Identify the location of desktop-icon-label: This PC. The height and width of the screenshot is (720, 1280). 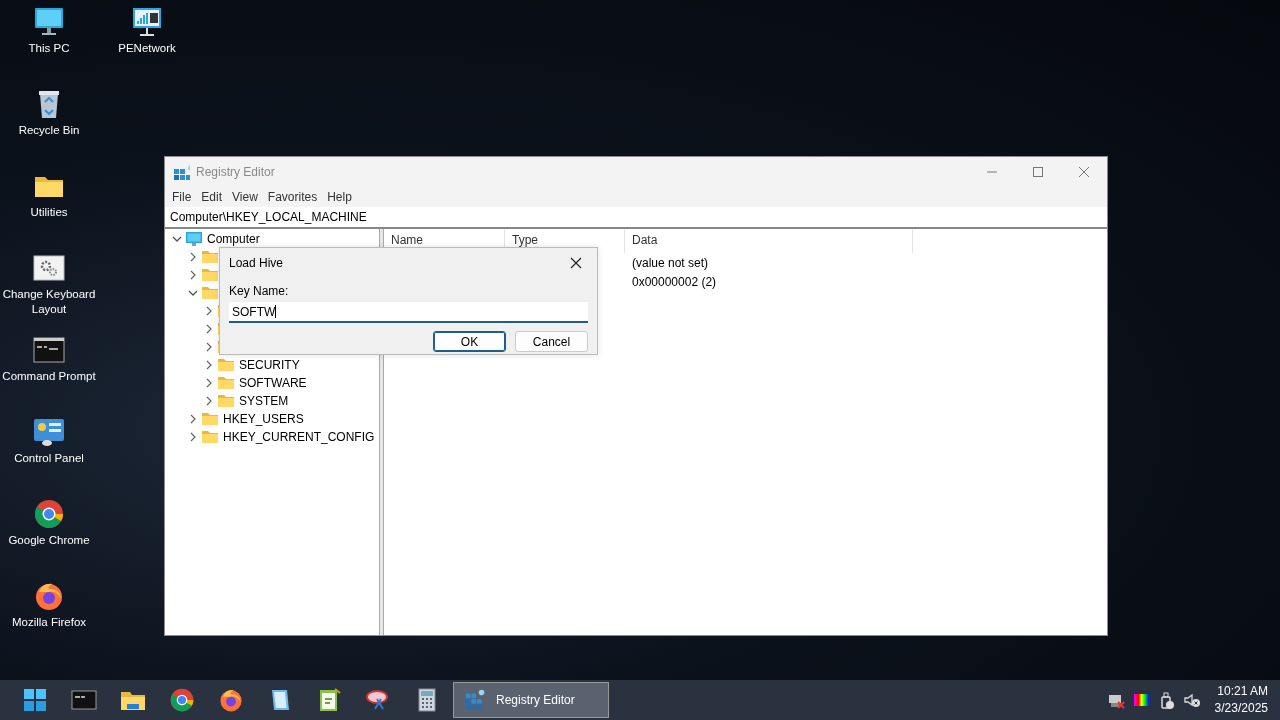
(49, 48).